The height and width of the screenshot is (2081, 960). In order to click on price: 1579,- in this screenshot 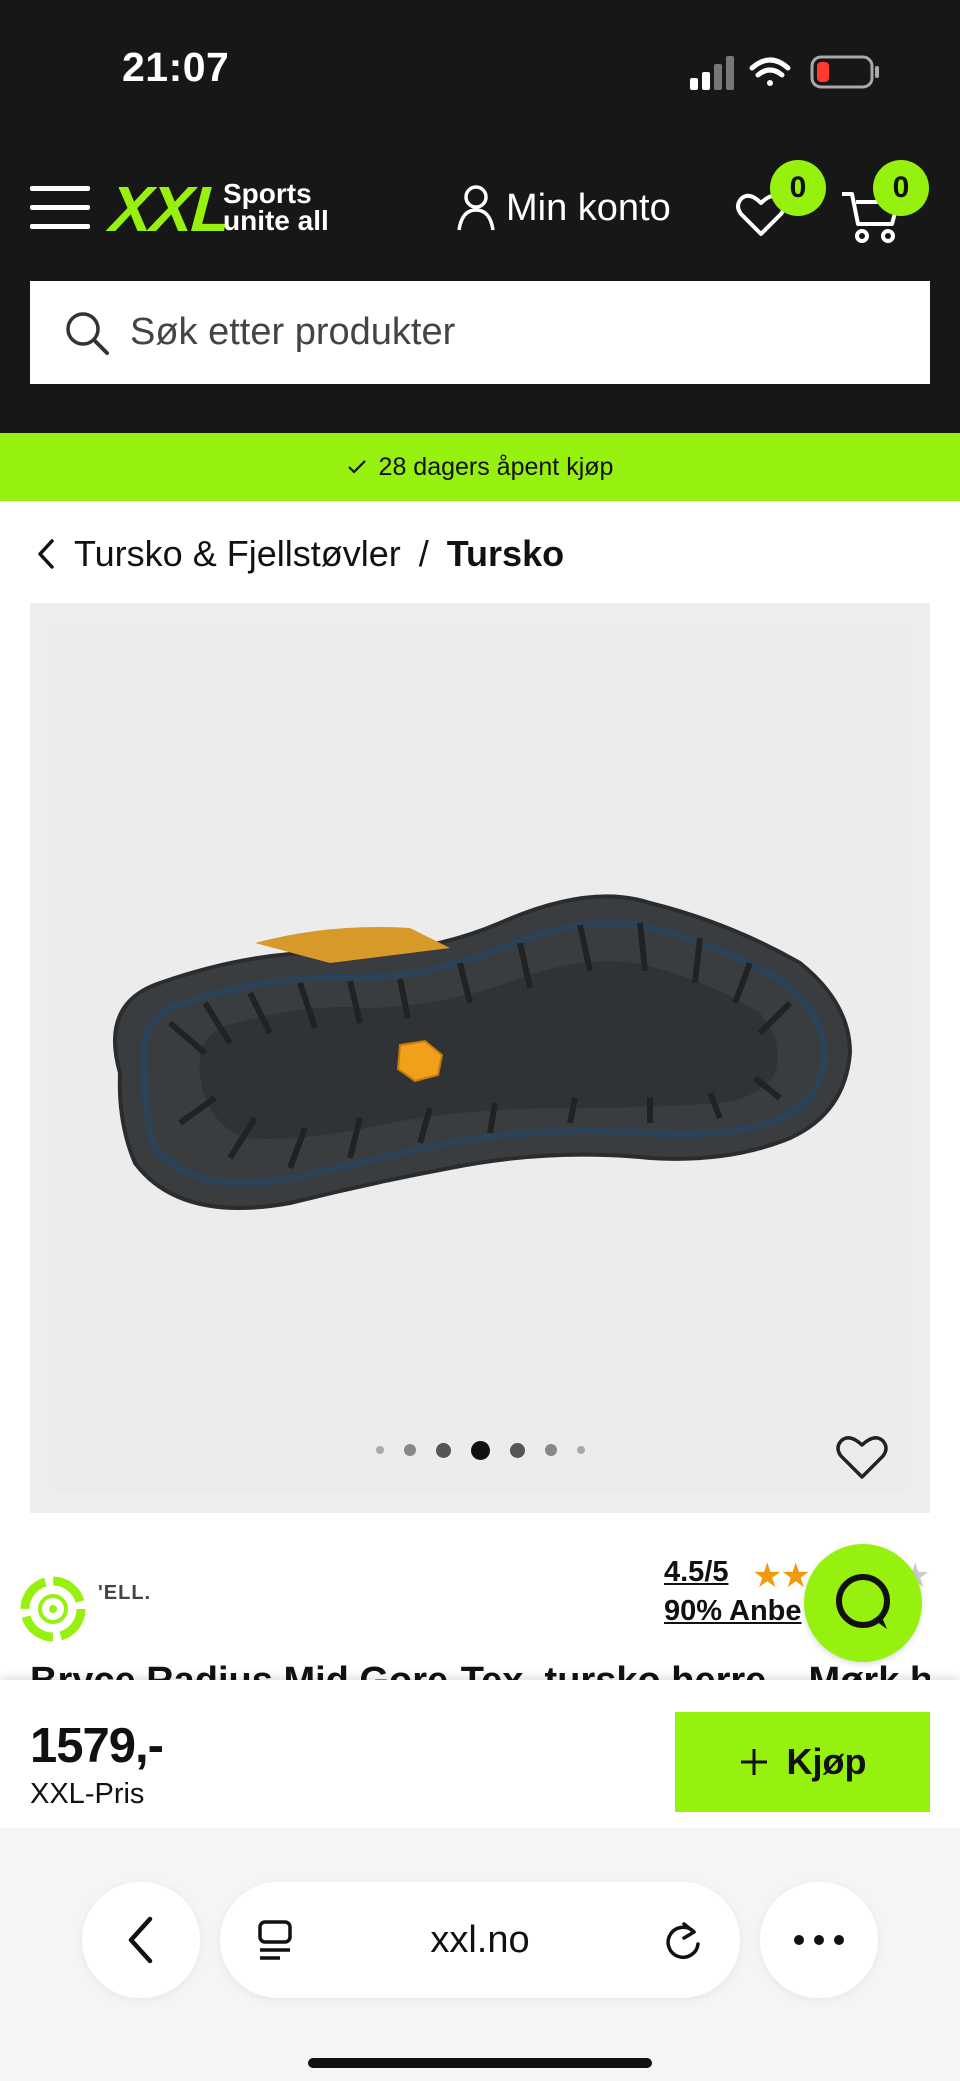, I will do `click(97, 1746)`.